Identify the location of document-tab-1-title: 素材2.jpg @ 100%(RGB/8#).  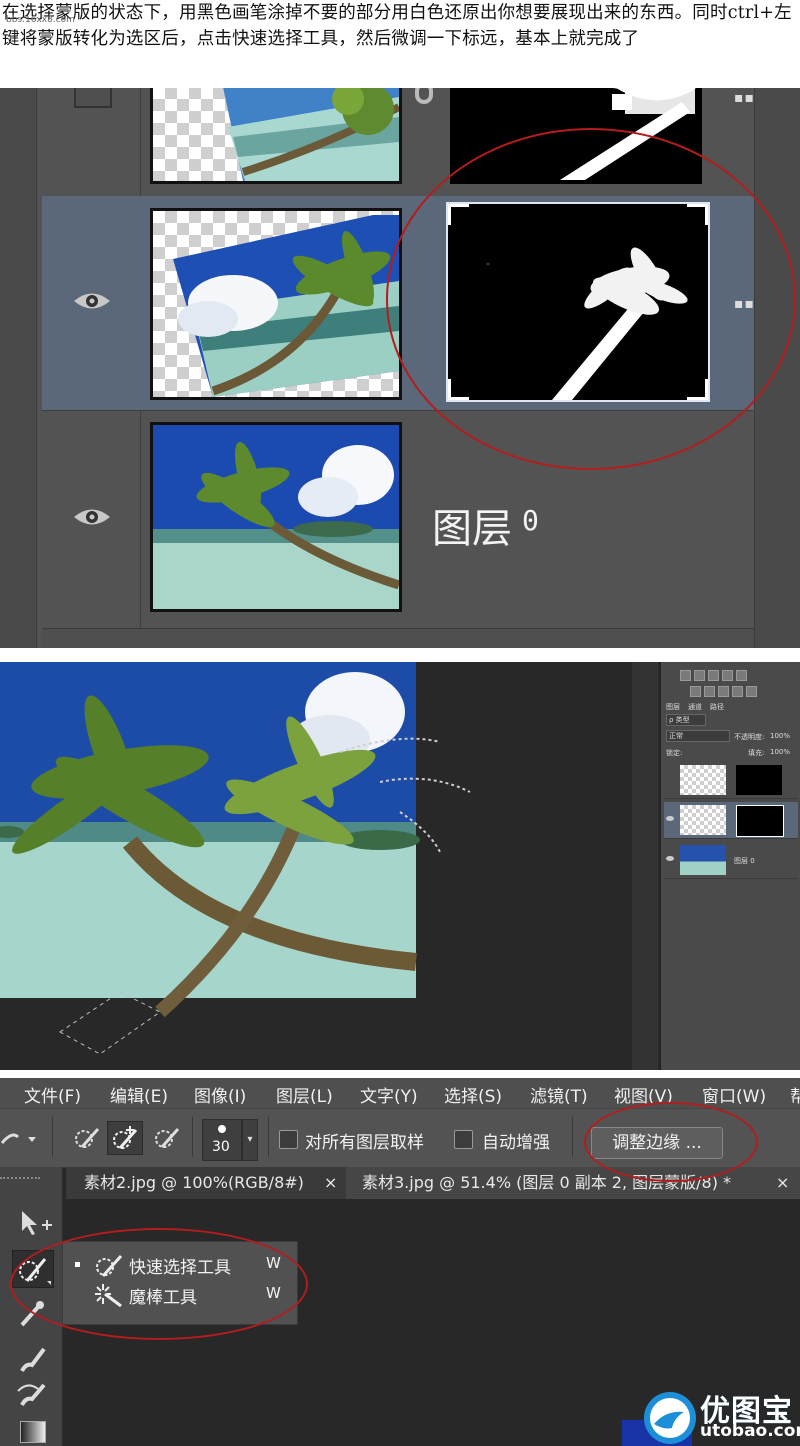
(194, 1182).